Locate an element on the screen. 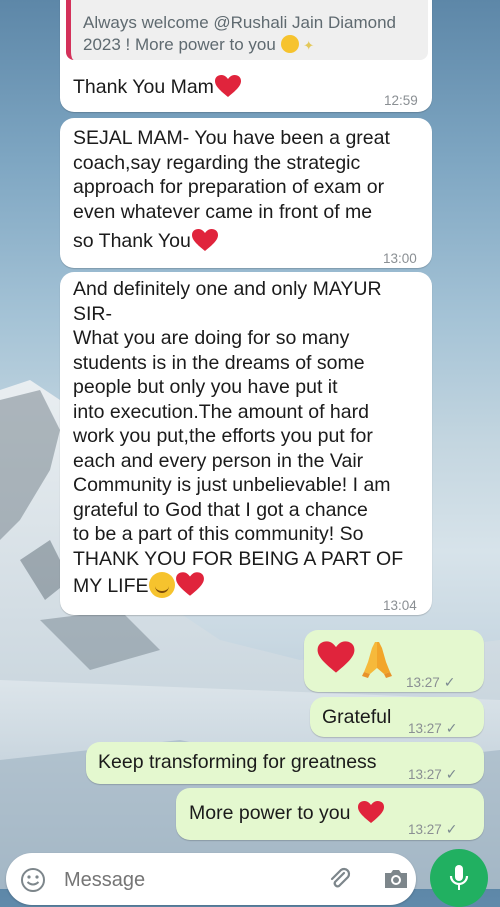  message-text: Thank You Mam is located at coordinates (157, 86).